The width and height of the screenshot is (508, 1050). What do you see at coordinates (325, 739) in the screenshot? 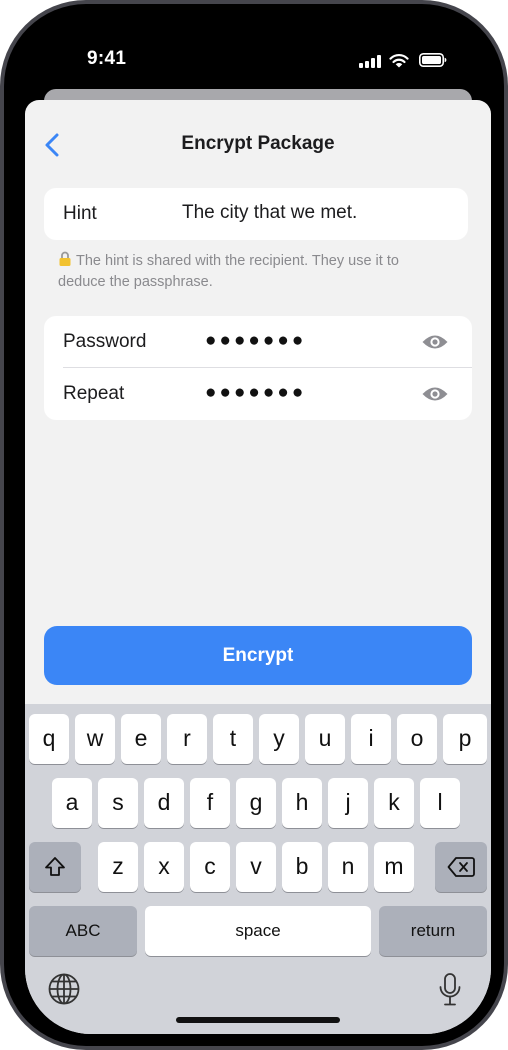
I see `key-u: u` at bounding box center [325, 739].